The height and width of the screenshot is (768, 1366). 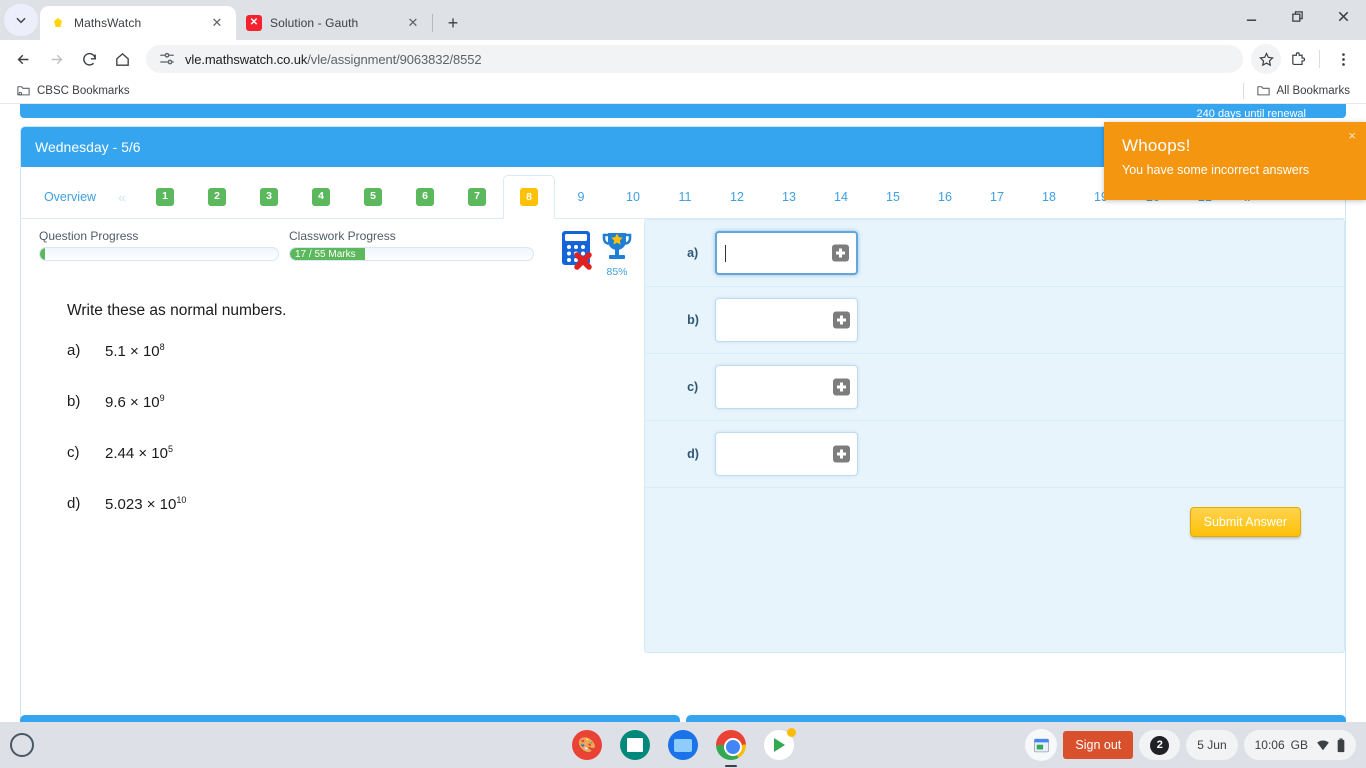 What do you see at coordinates (162, 347) in the screenshot?
I see `exponent: 8` at bounding box center [162, 347].